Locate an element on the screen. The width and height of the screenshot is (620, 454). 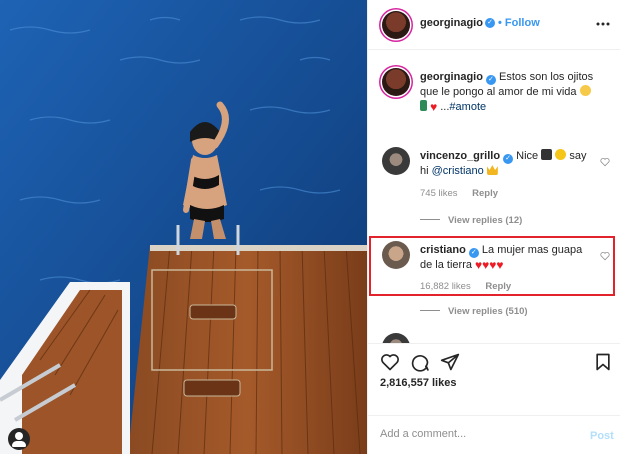
camera-emoji-icon is located at coordinates (547, 154).